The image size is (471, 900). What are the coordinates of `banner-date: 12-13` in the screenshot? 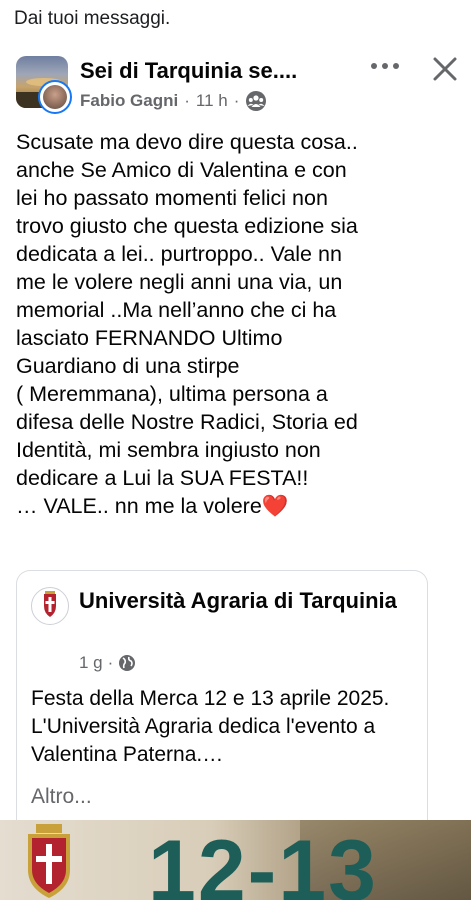 It's located at (263, 861).